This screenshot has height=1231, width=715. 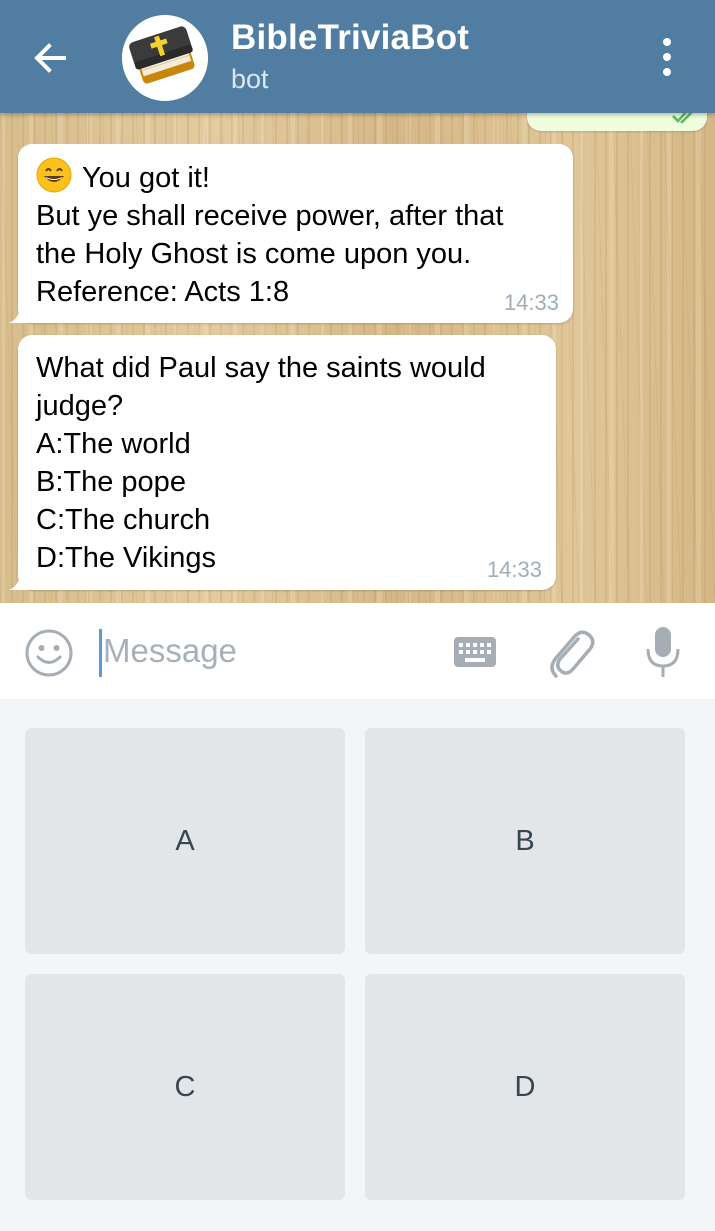 I want to click on smiley-icon, so click(x=49, y=653).